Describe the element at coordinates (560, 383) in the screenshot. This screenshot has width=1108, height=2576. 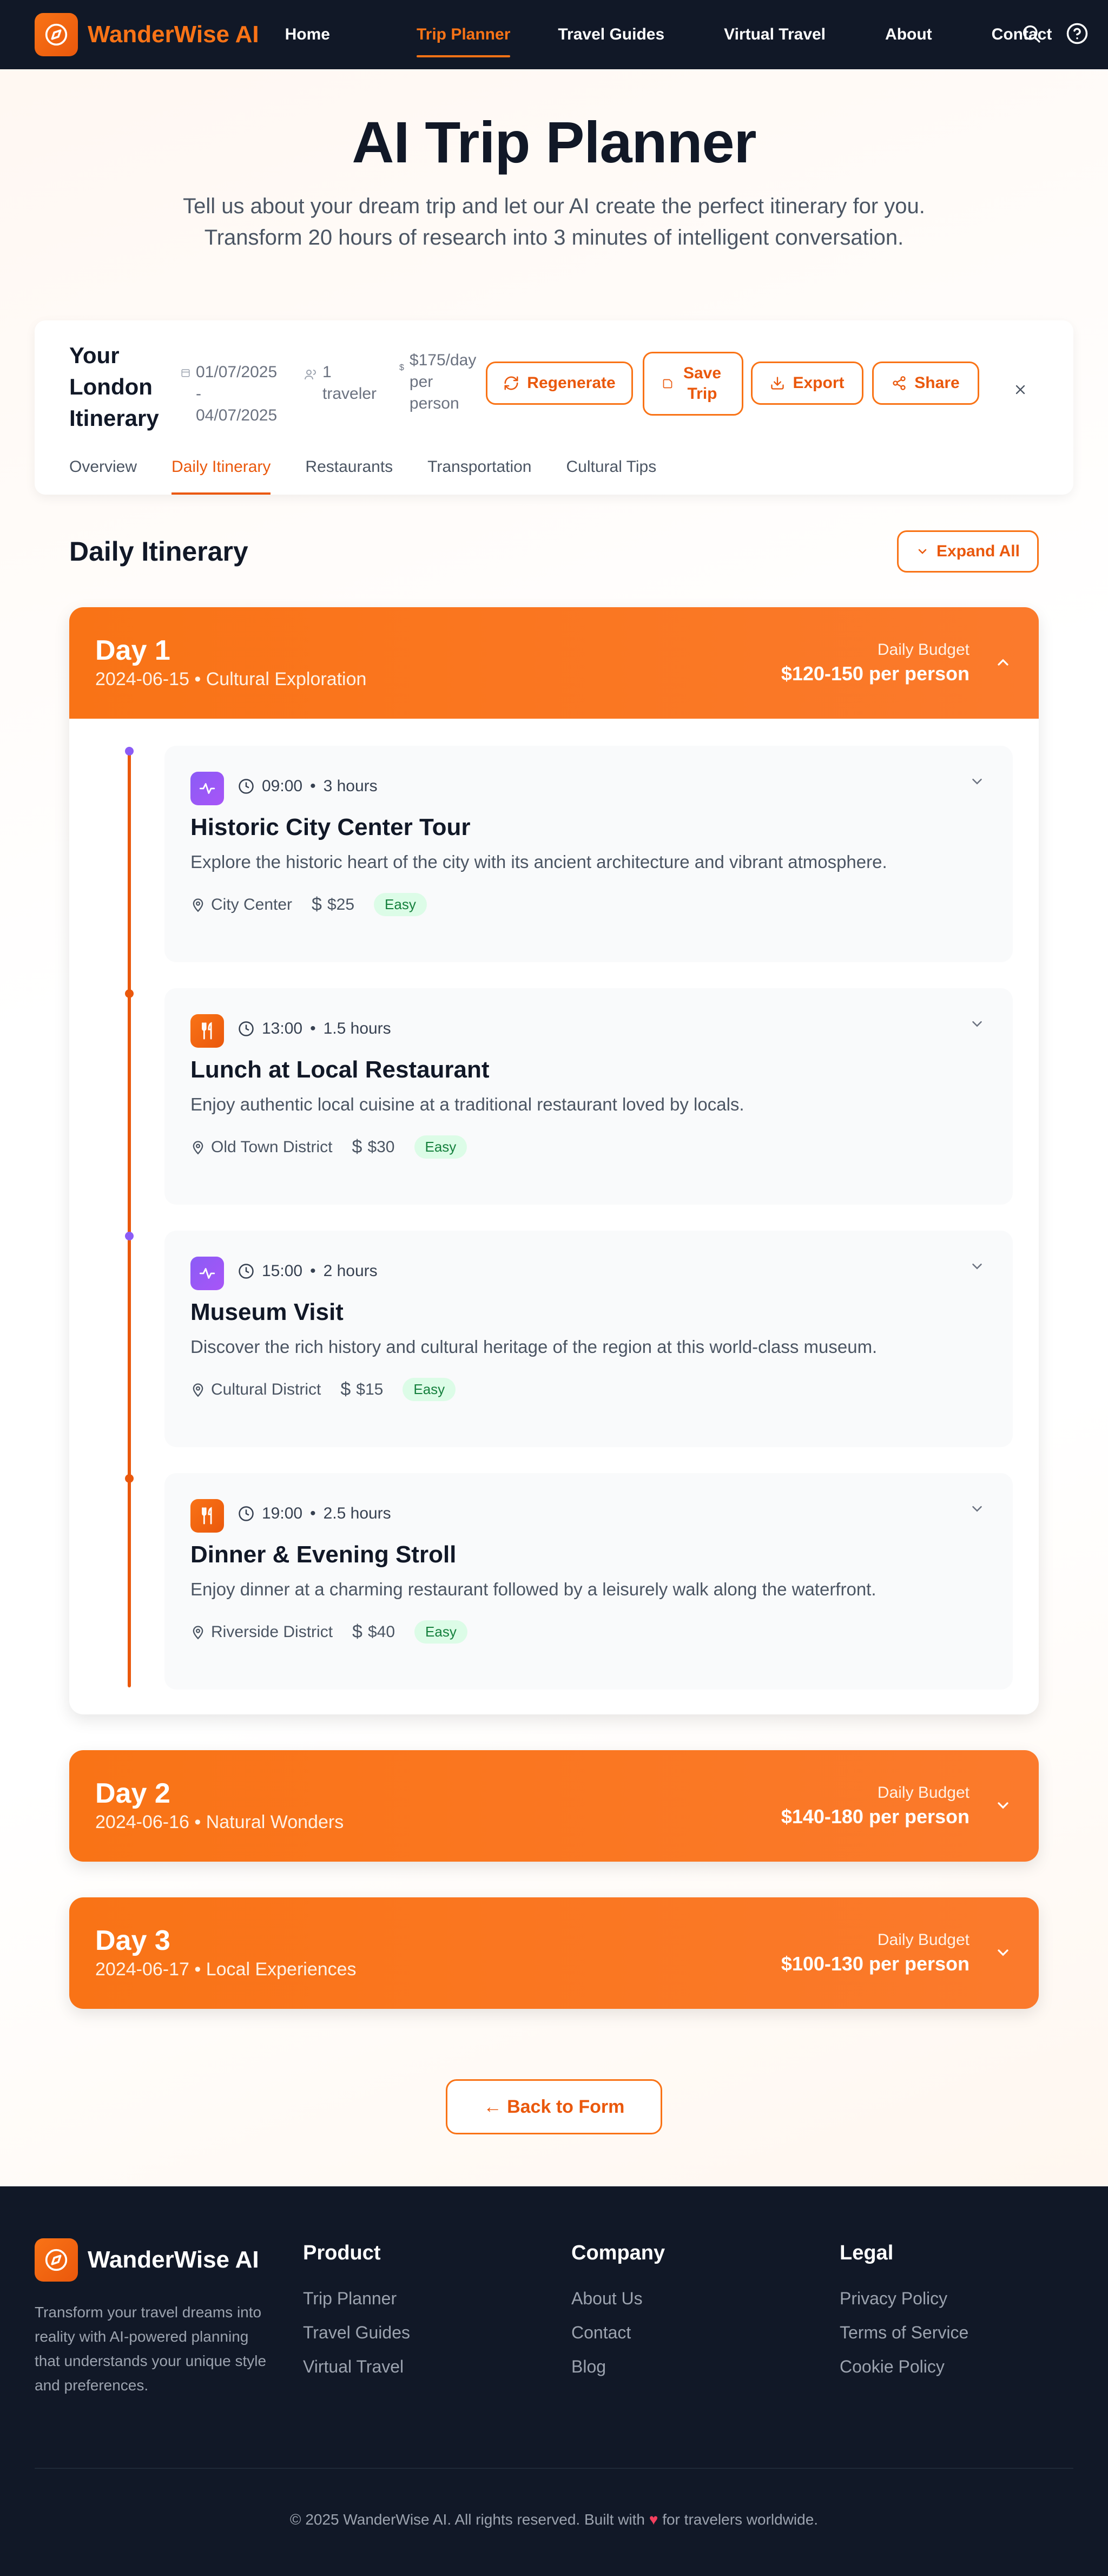
I see `regenerate-button: Regenerate` at that location.